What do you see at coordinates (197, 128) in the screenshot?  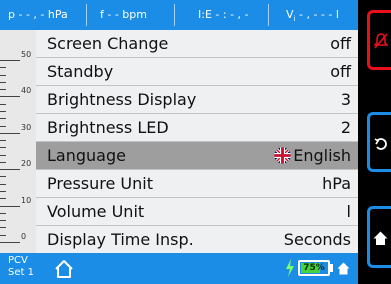 I see `menu-item-brightness-led: Brightness LED 2` at bounding box center [197, 128].